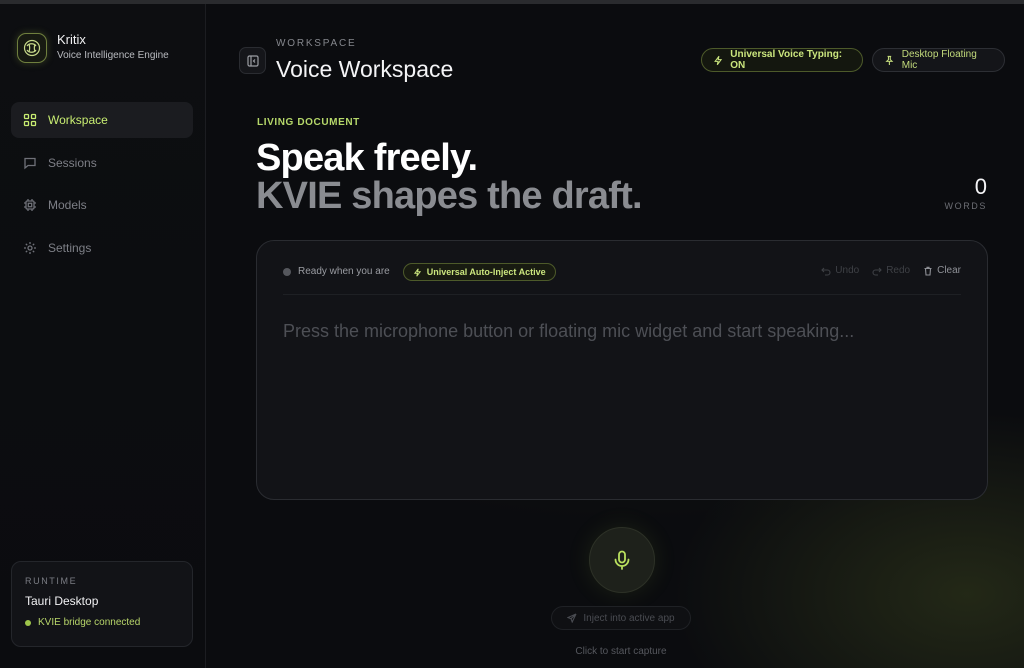 This screenshot has height=668, width=1024. I want to click on page-title: Voice Workspace, so click(365, 69).